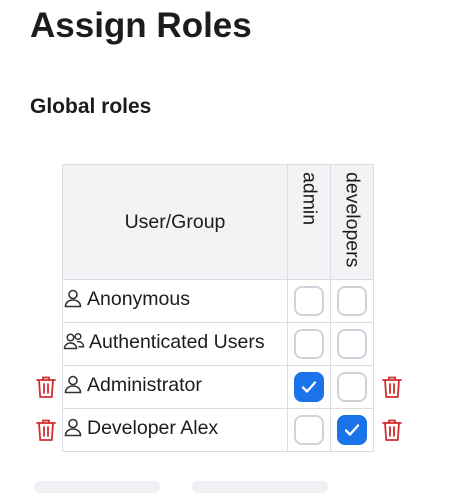 The height and width of the screenshot is (493, 466). What do you see at coordinates (144, 385) in the screenshot?
I see `user-name: Administrator` at bounding box center [144, 385].